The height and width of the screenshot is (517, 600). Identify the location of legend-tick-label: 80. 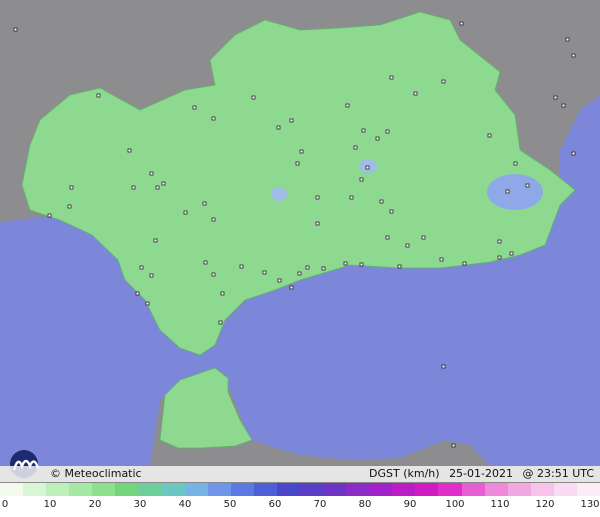
(365, 504).